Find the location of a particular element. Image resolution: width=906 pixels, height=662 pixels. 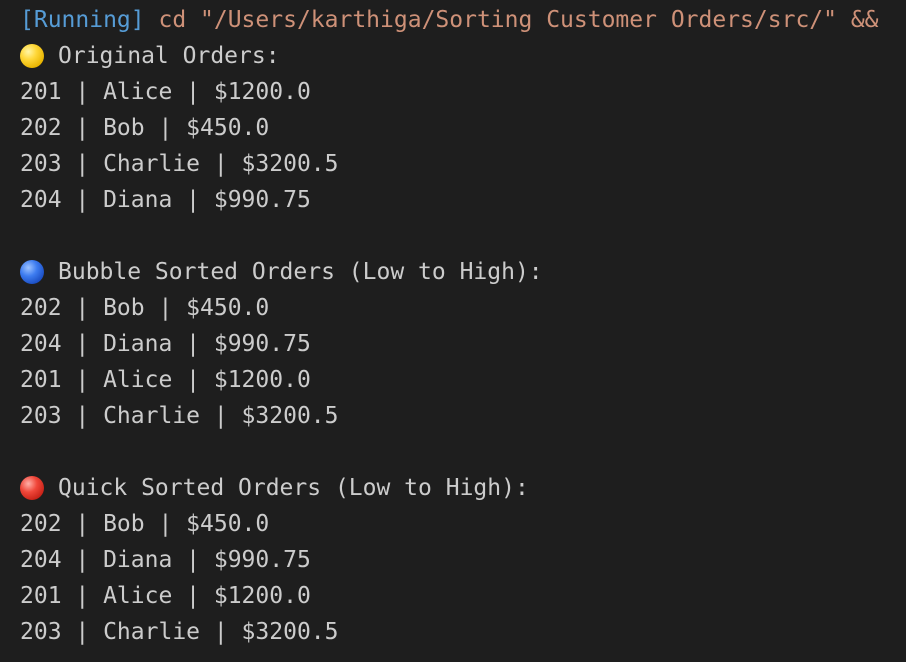

heading-text: Original Orders: is located at coordinates (169, 56).